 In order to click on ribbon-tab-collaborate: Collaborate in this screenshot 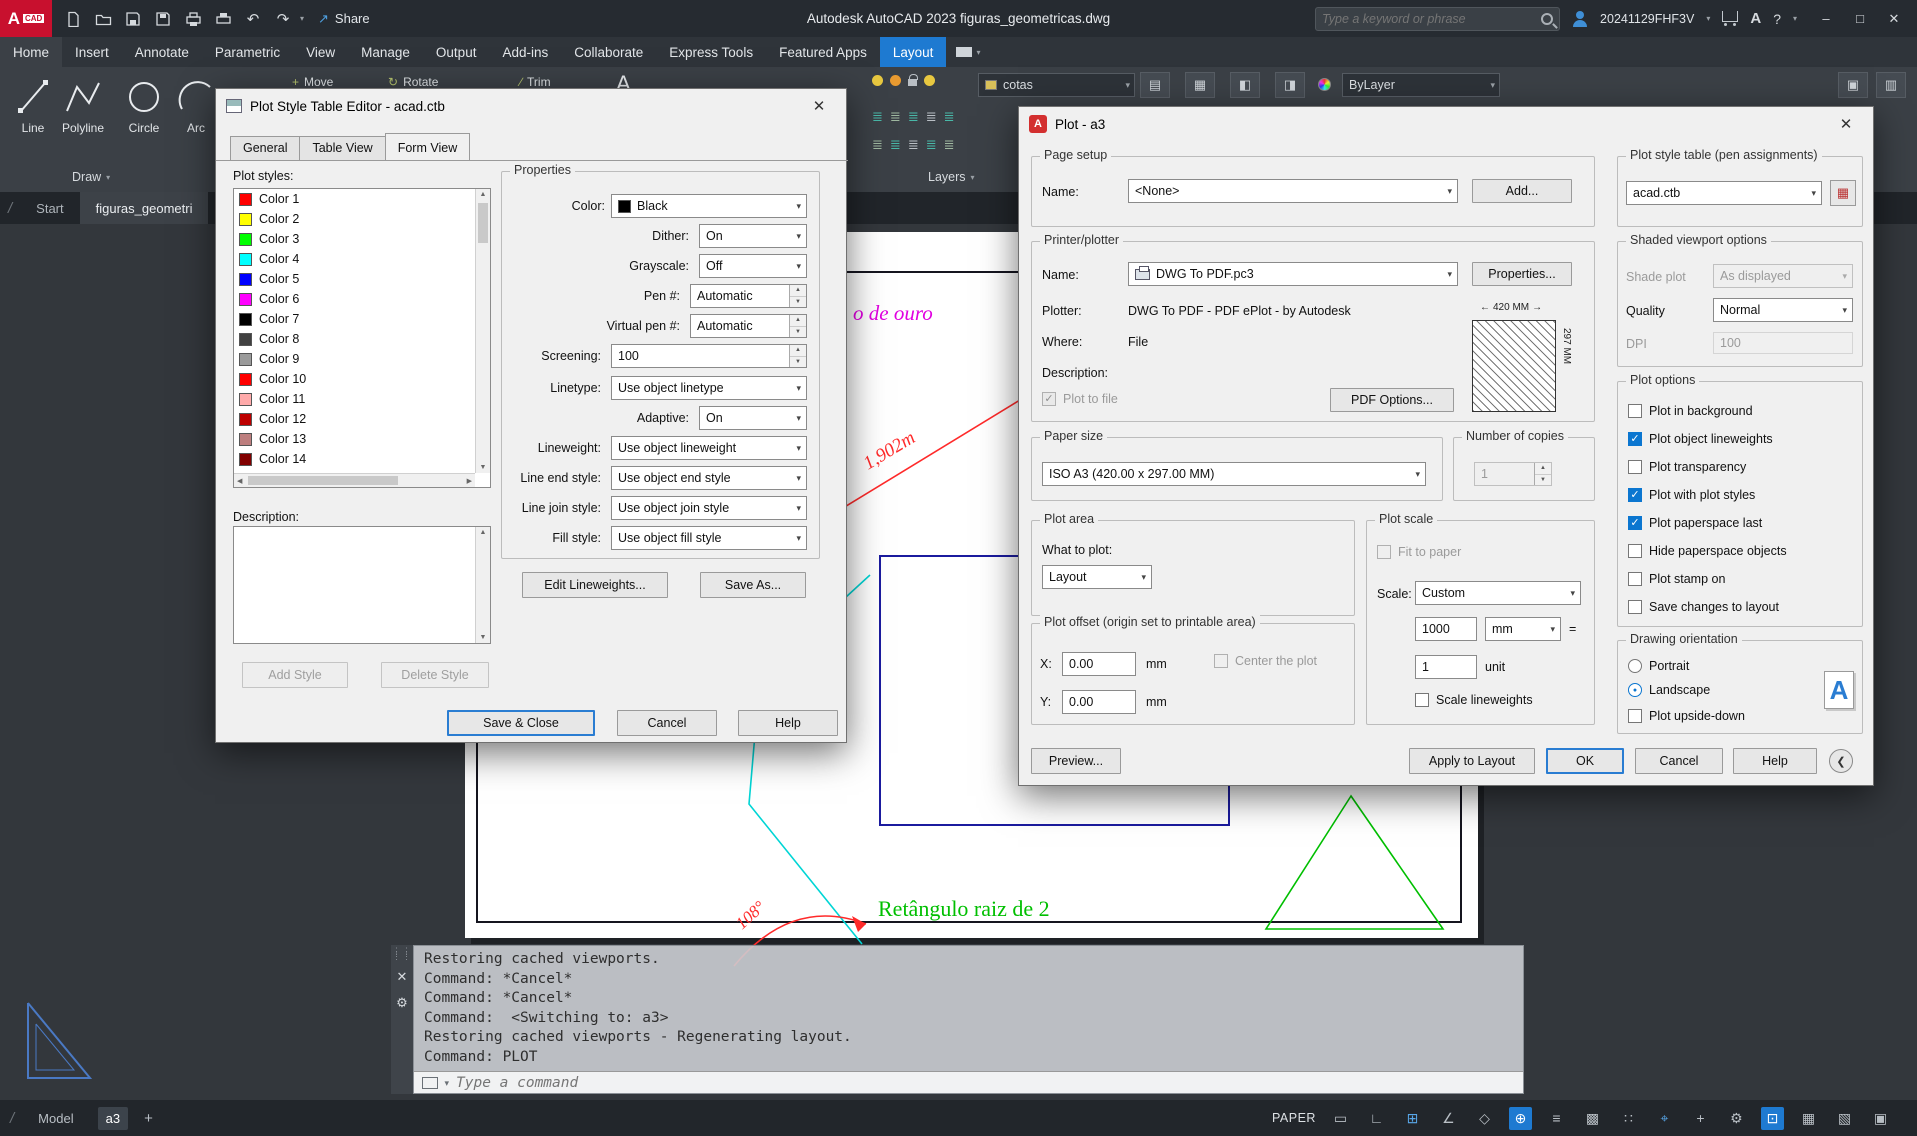, I will do `click(608, 52)`.